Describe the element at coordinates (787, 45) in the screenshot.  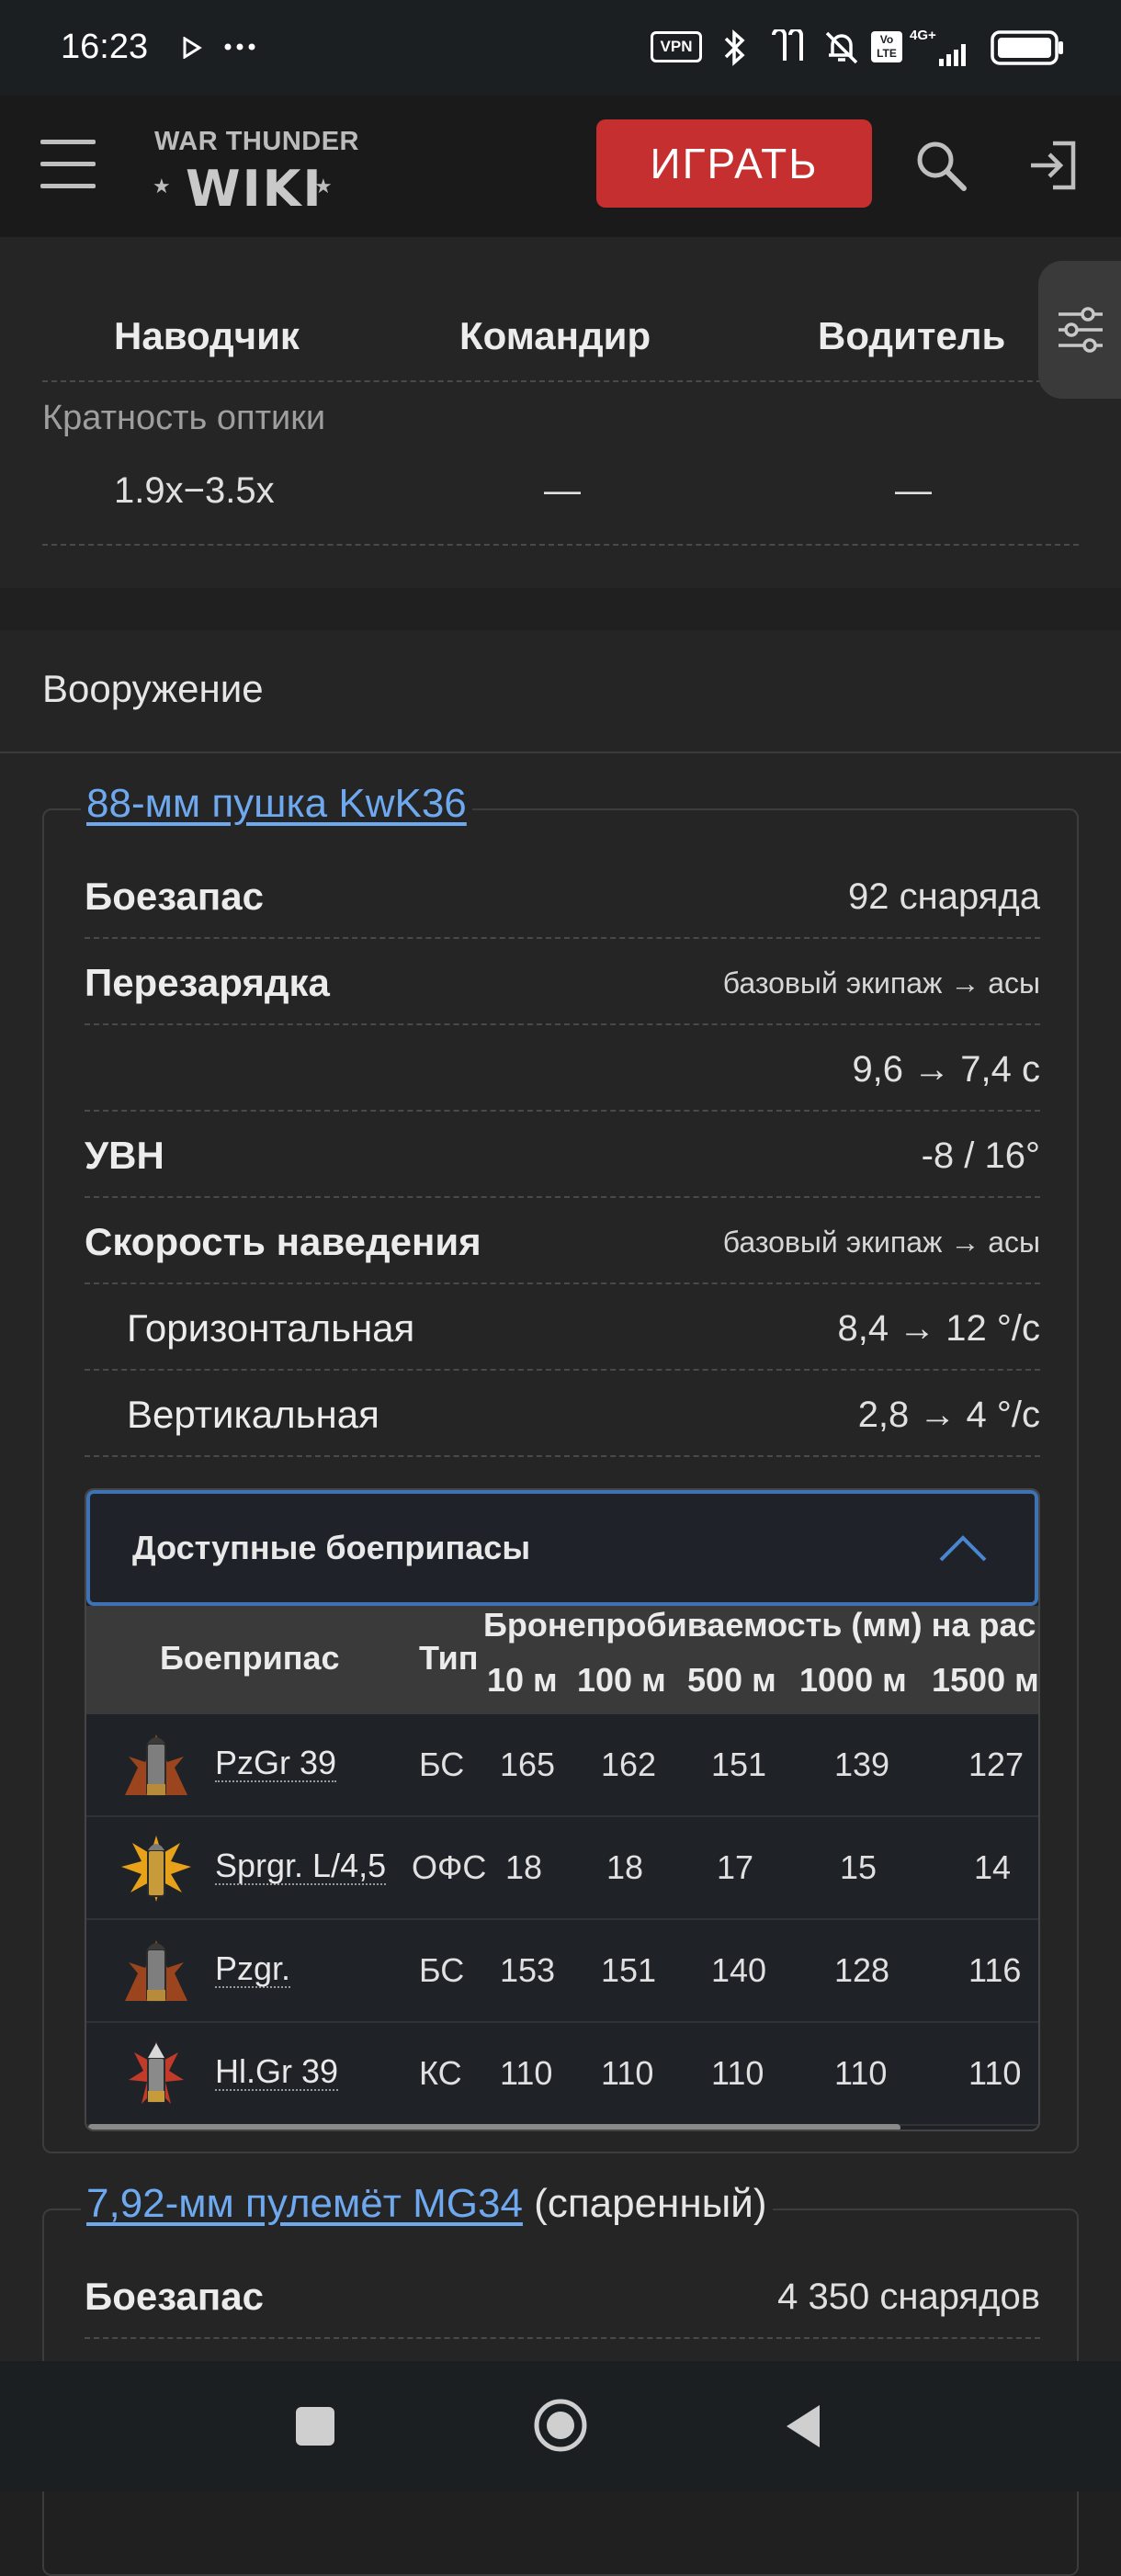
I see `earbuds-icon` at that location.